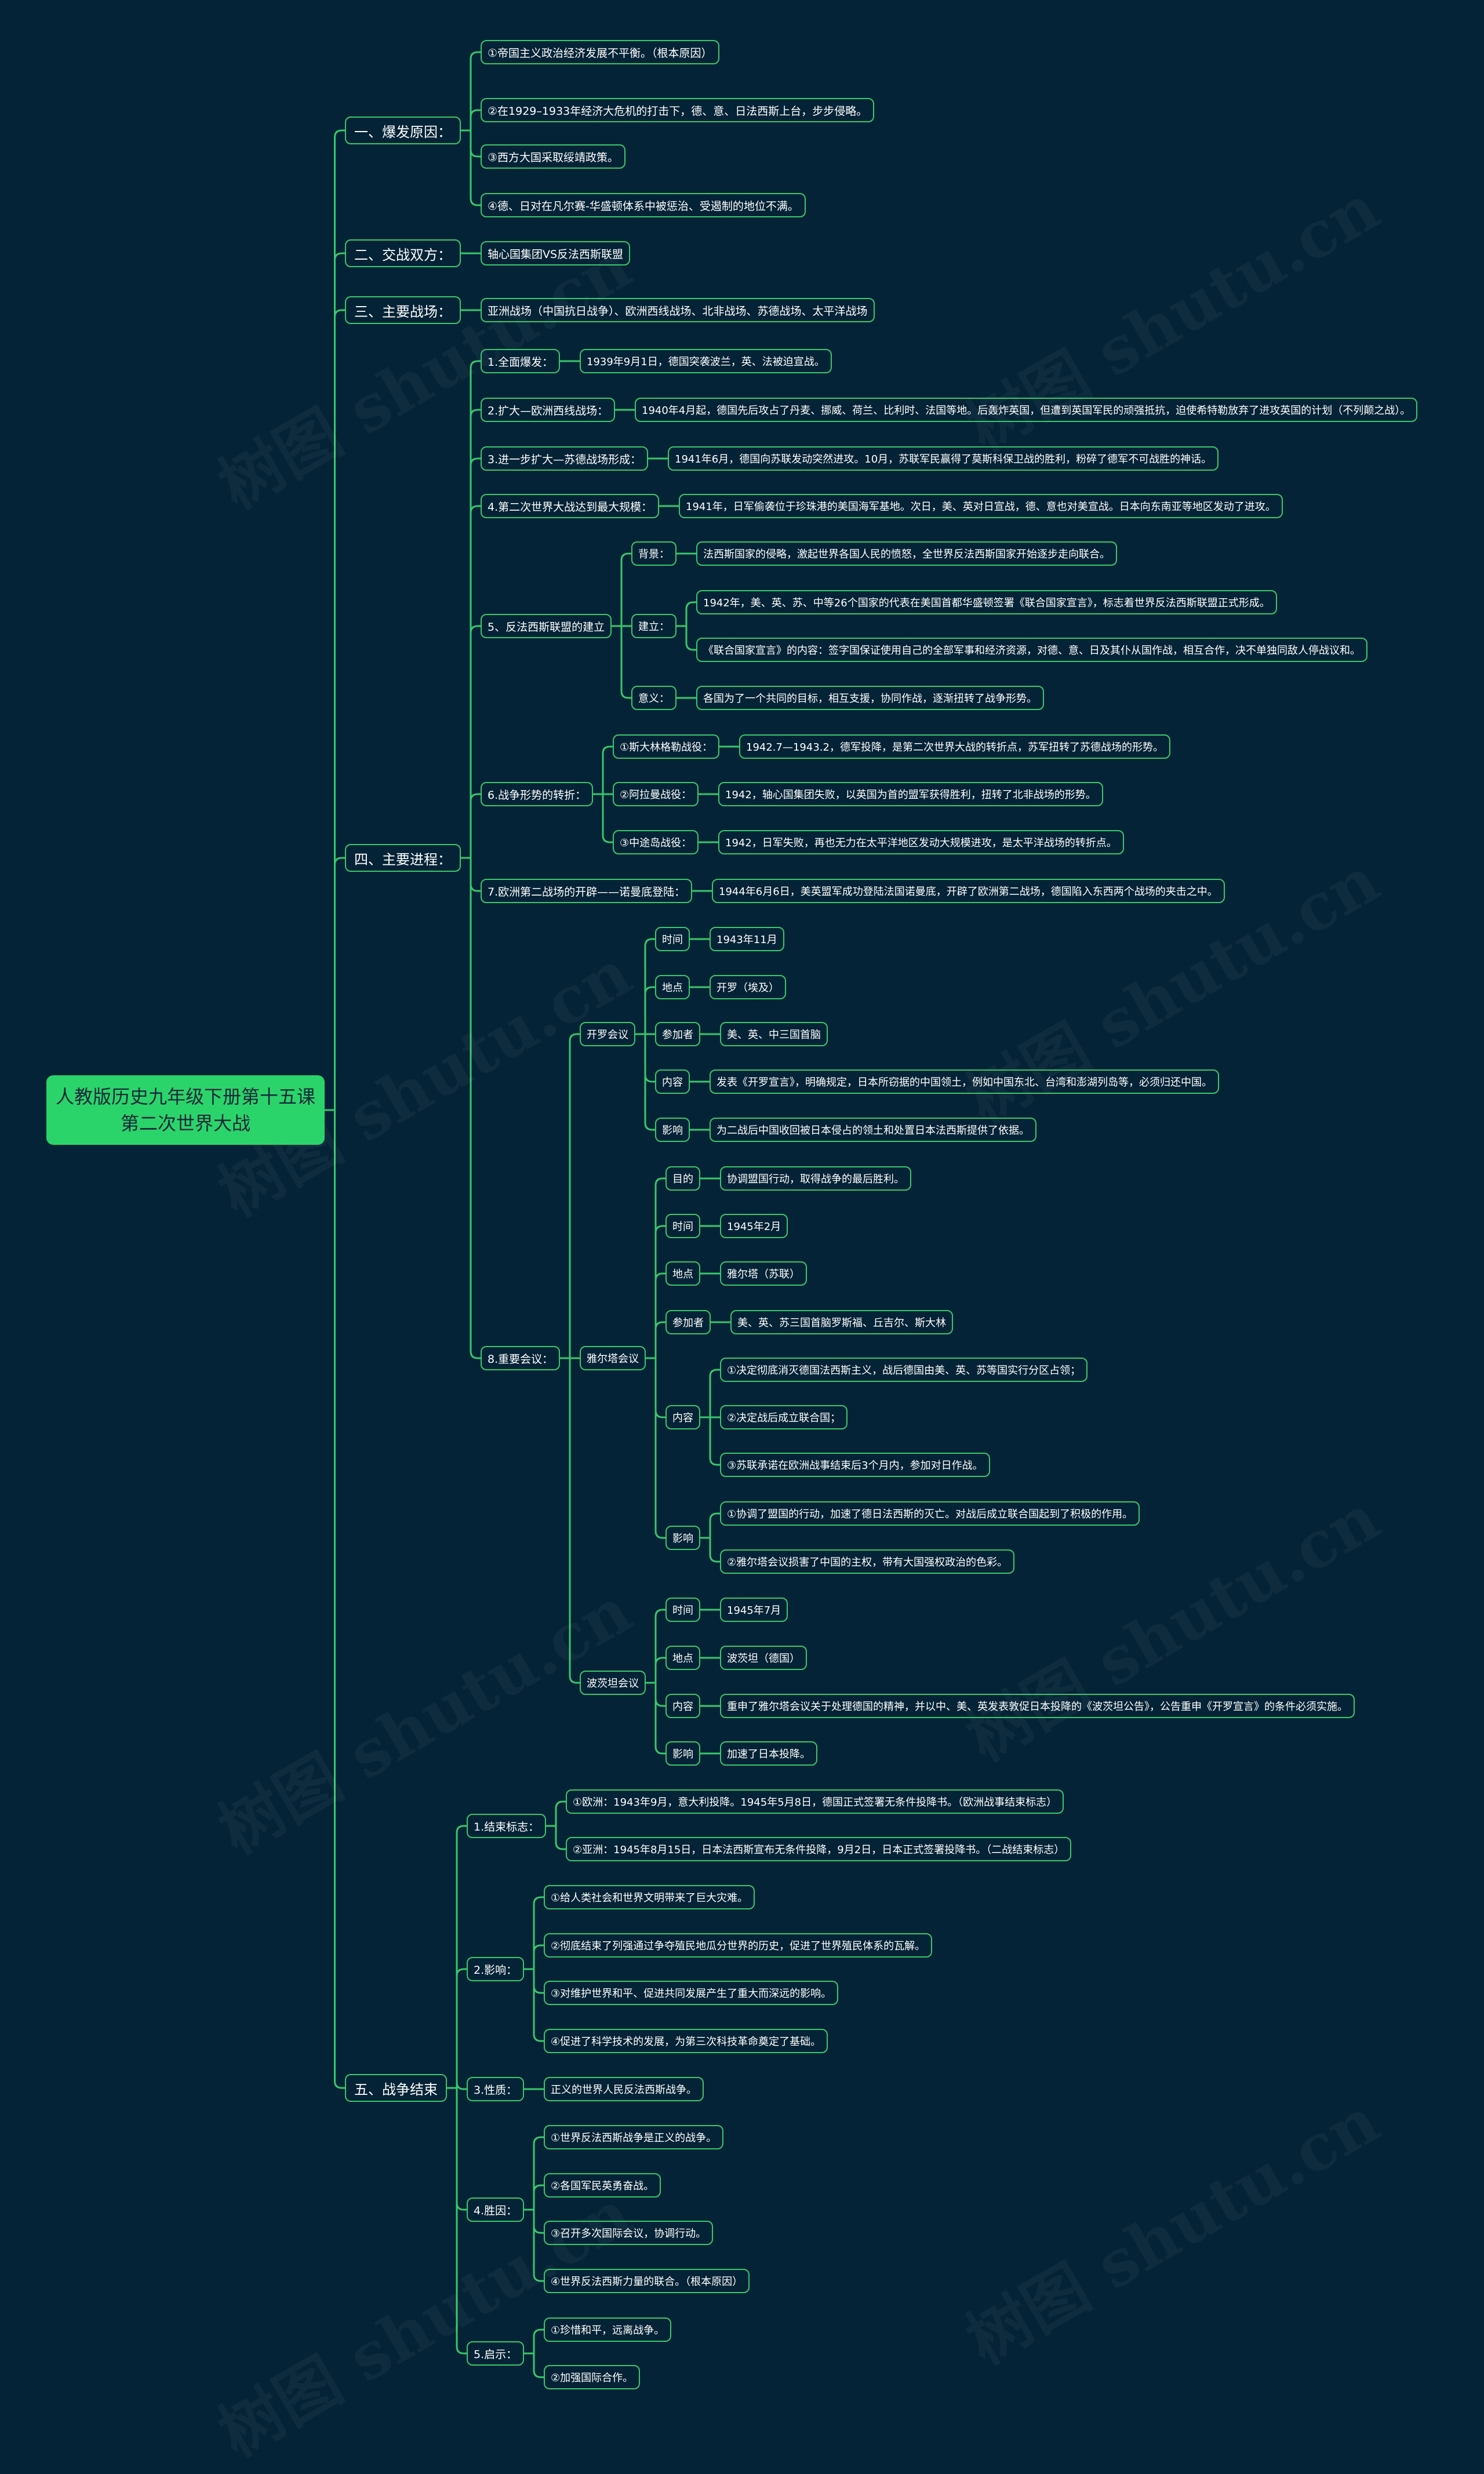 This screenshot has width=1484, height=2474. I want to click on ending-5: 5.启示：, so click(496, 2353).